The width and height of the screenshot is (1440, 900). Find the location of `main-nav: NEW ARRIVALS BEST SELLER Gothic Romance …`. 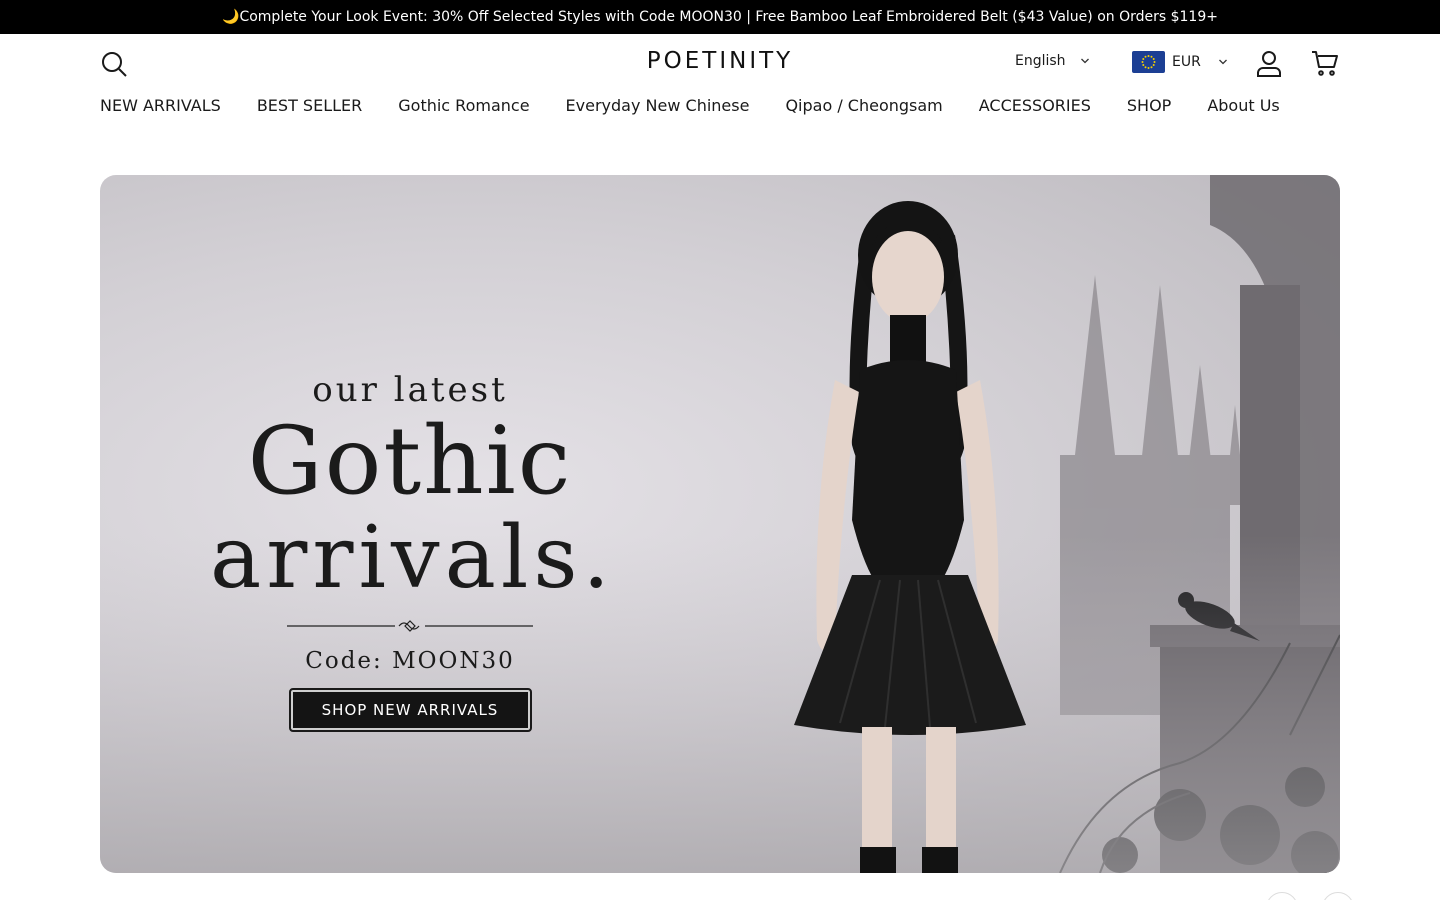

main-nav: NEW ARRIVALS BEST SELLER Gothic Romance … is located at coordinates (690, 107).